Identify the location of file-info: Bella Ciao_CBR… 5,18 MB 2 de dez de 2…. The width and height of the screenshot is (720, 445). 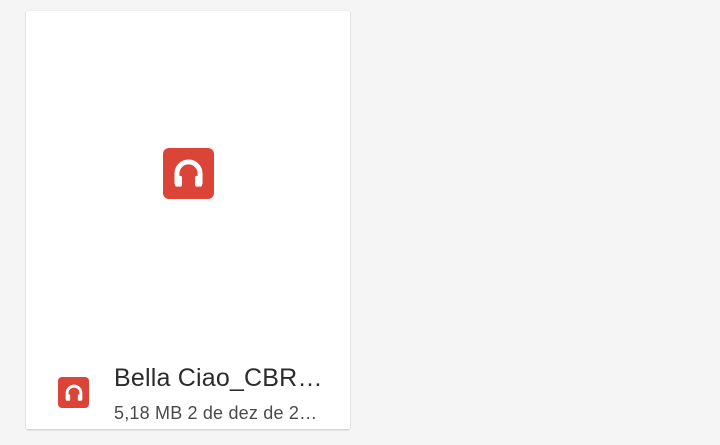
(188, 388).